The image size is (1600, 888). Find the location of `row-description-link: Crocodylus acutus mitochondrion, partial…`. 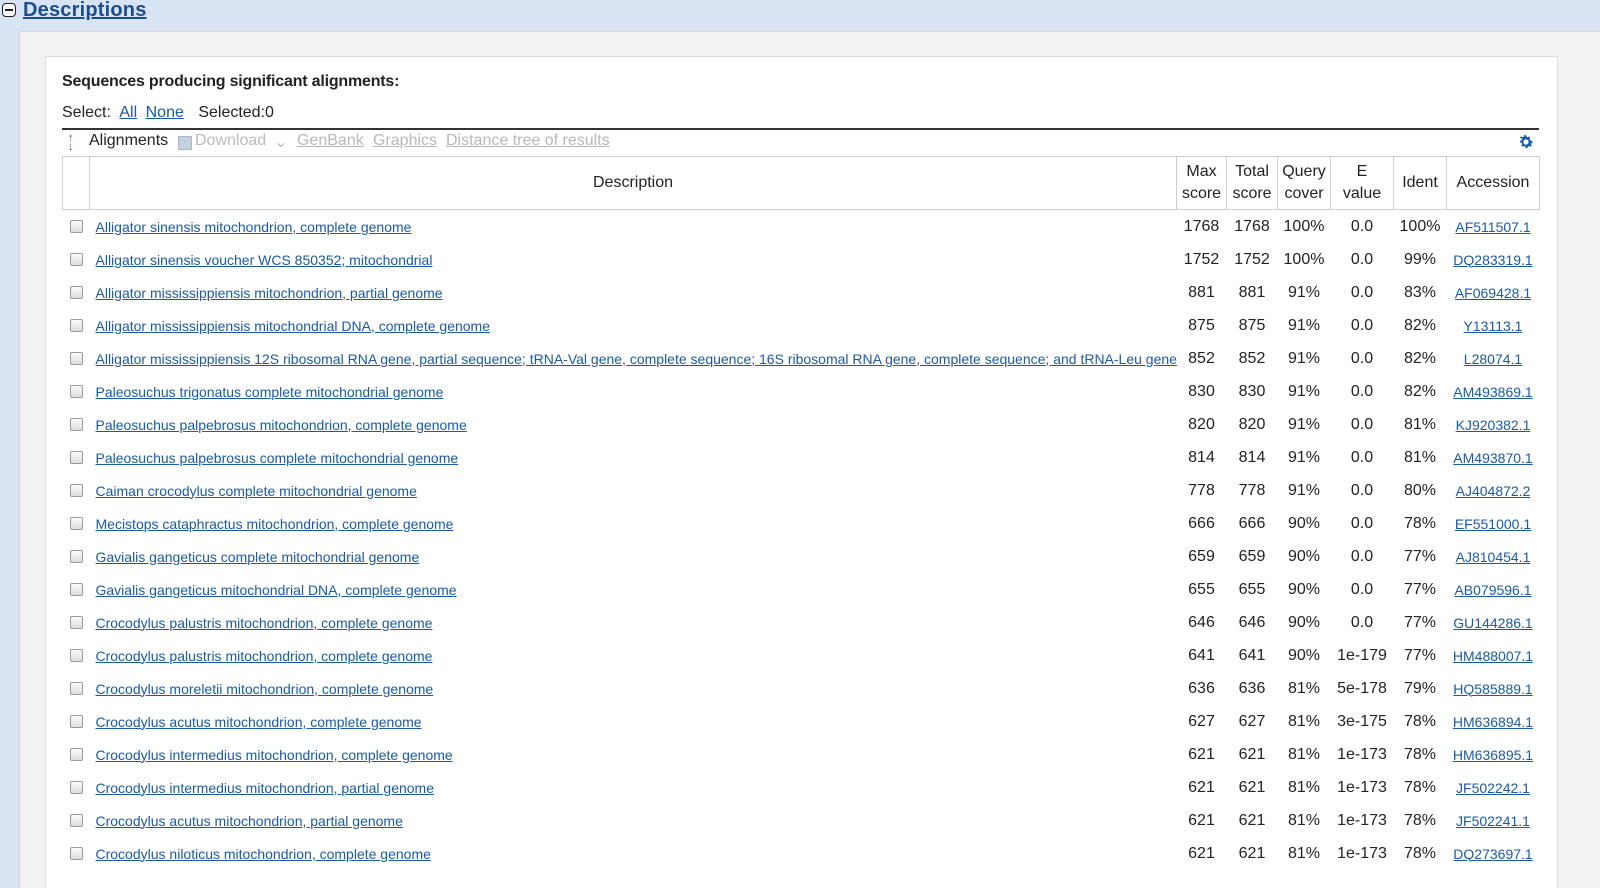

row-description-link: Crocodylus acutus mitochondrion, partial… is located at coordinates (249, 821).